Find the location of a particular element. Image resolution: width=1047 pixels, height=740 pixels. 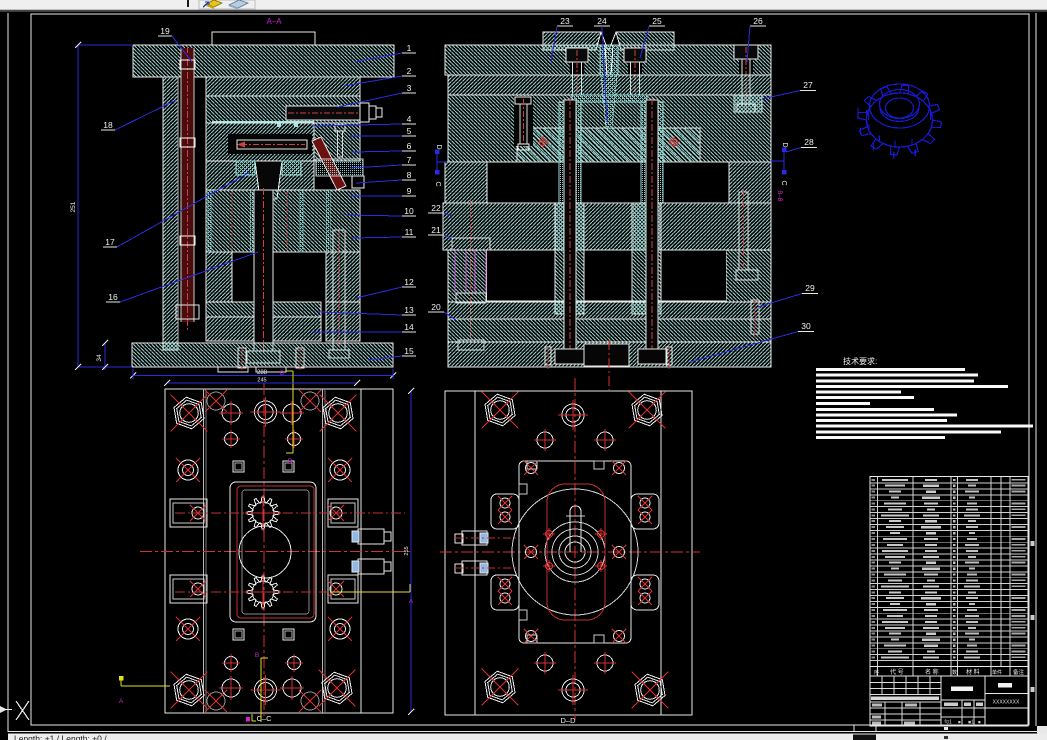

svg-text: 23 is located at coordinates (565, 21).